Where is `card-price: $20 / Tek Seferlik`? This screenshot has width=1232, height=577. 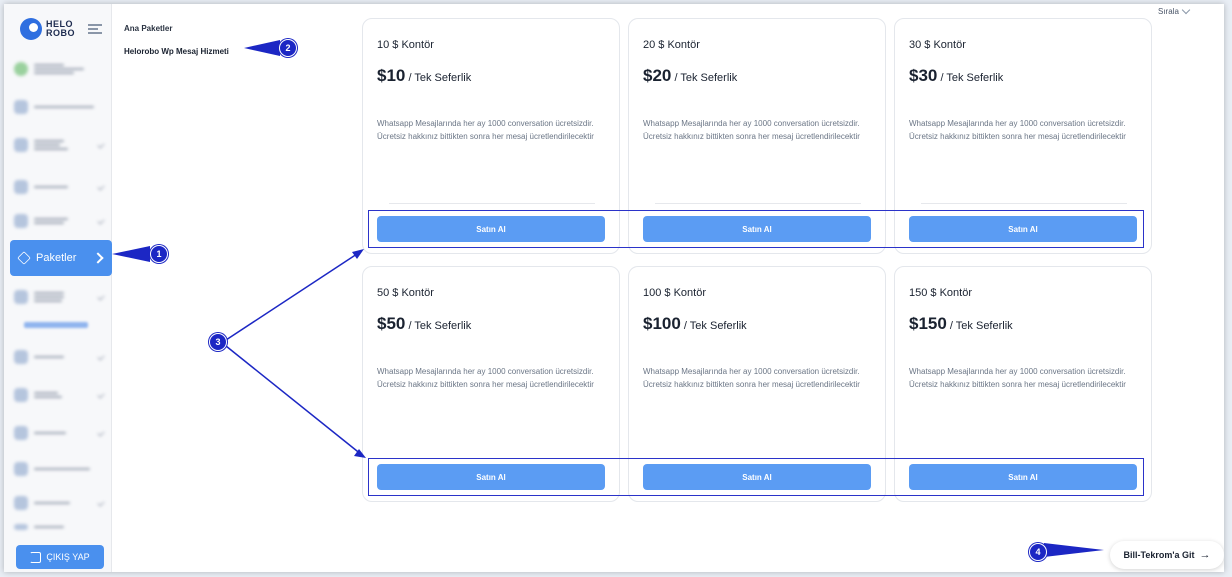
card-price: $20 / Tek Seferlik is located at coordinates (690, 76).